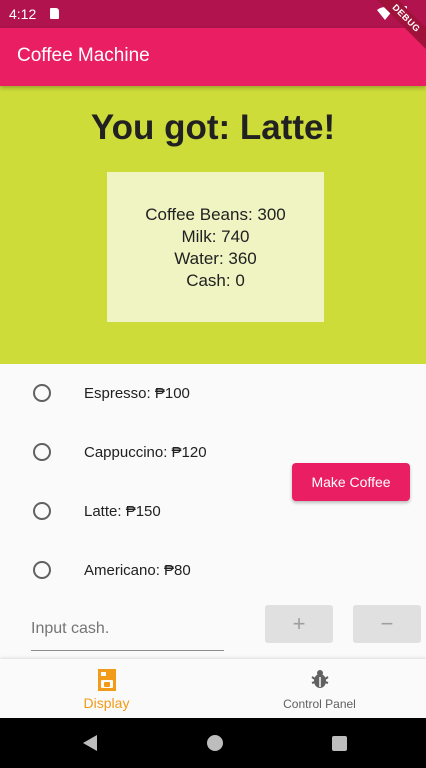 The width and height of the screenshot is (426, 768). I want to click on home-icon, so click(215, 743).